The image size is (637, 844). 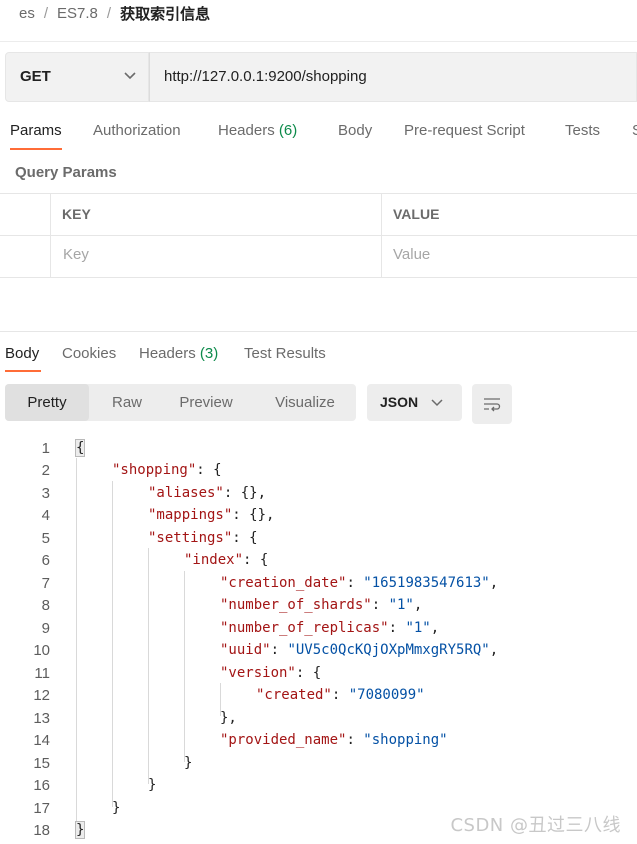 What do you see at coordinates (305, 402) in the screenshot?
I see `format-visualize: Visualize` at bounding box center [305, 402].